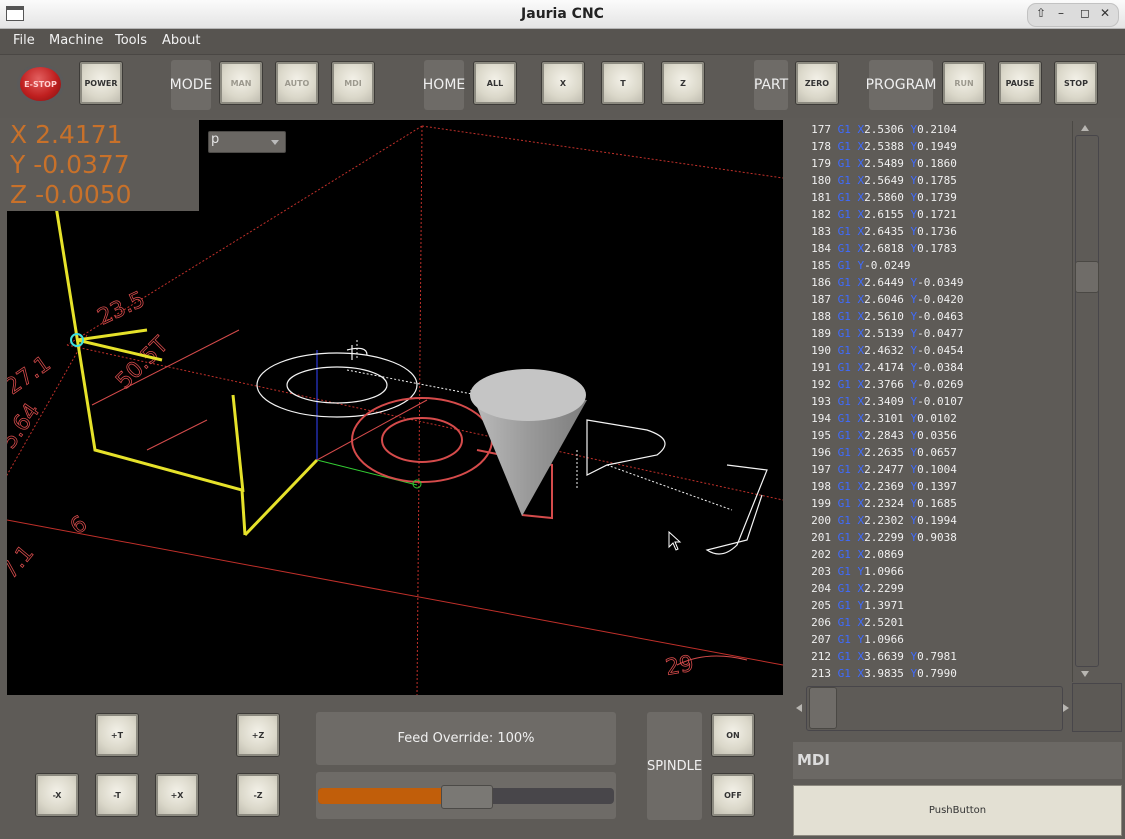 This screenshot has width=1125, height=839. What do you see at coordinates (932, 452) in the screenshot?
I see `gcode-line: 196 G1 X2.2635 Y0.0657` at bounding box center [932, 452].